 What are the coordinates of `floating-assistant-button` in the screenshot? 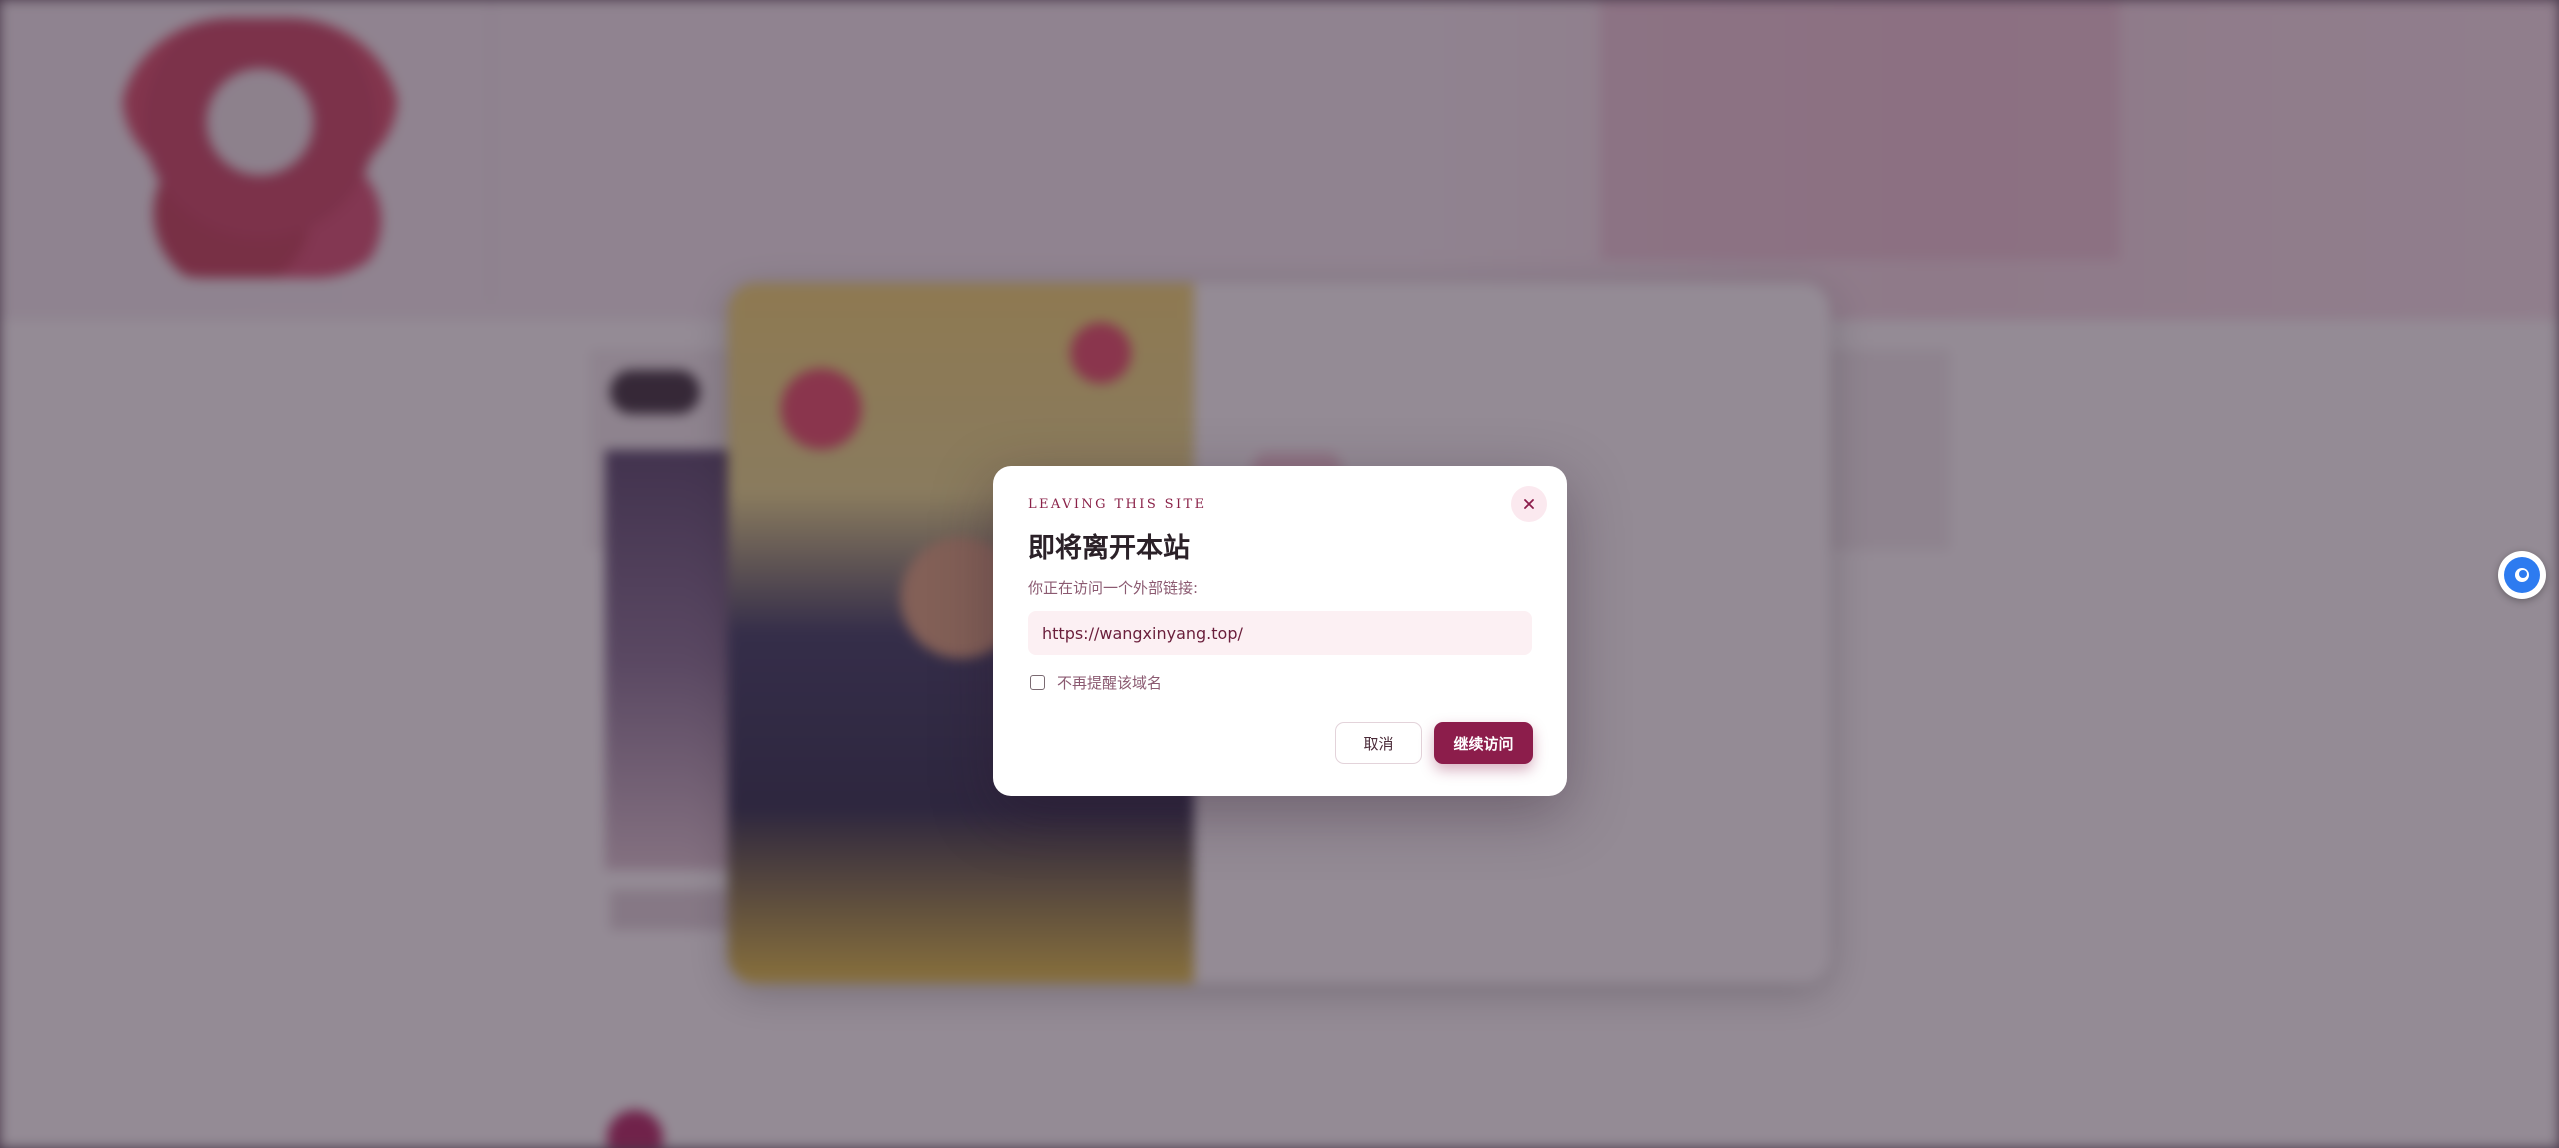 It's located at (2522, 575).